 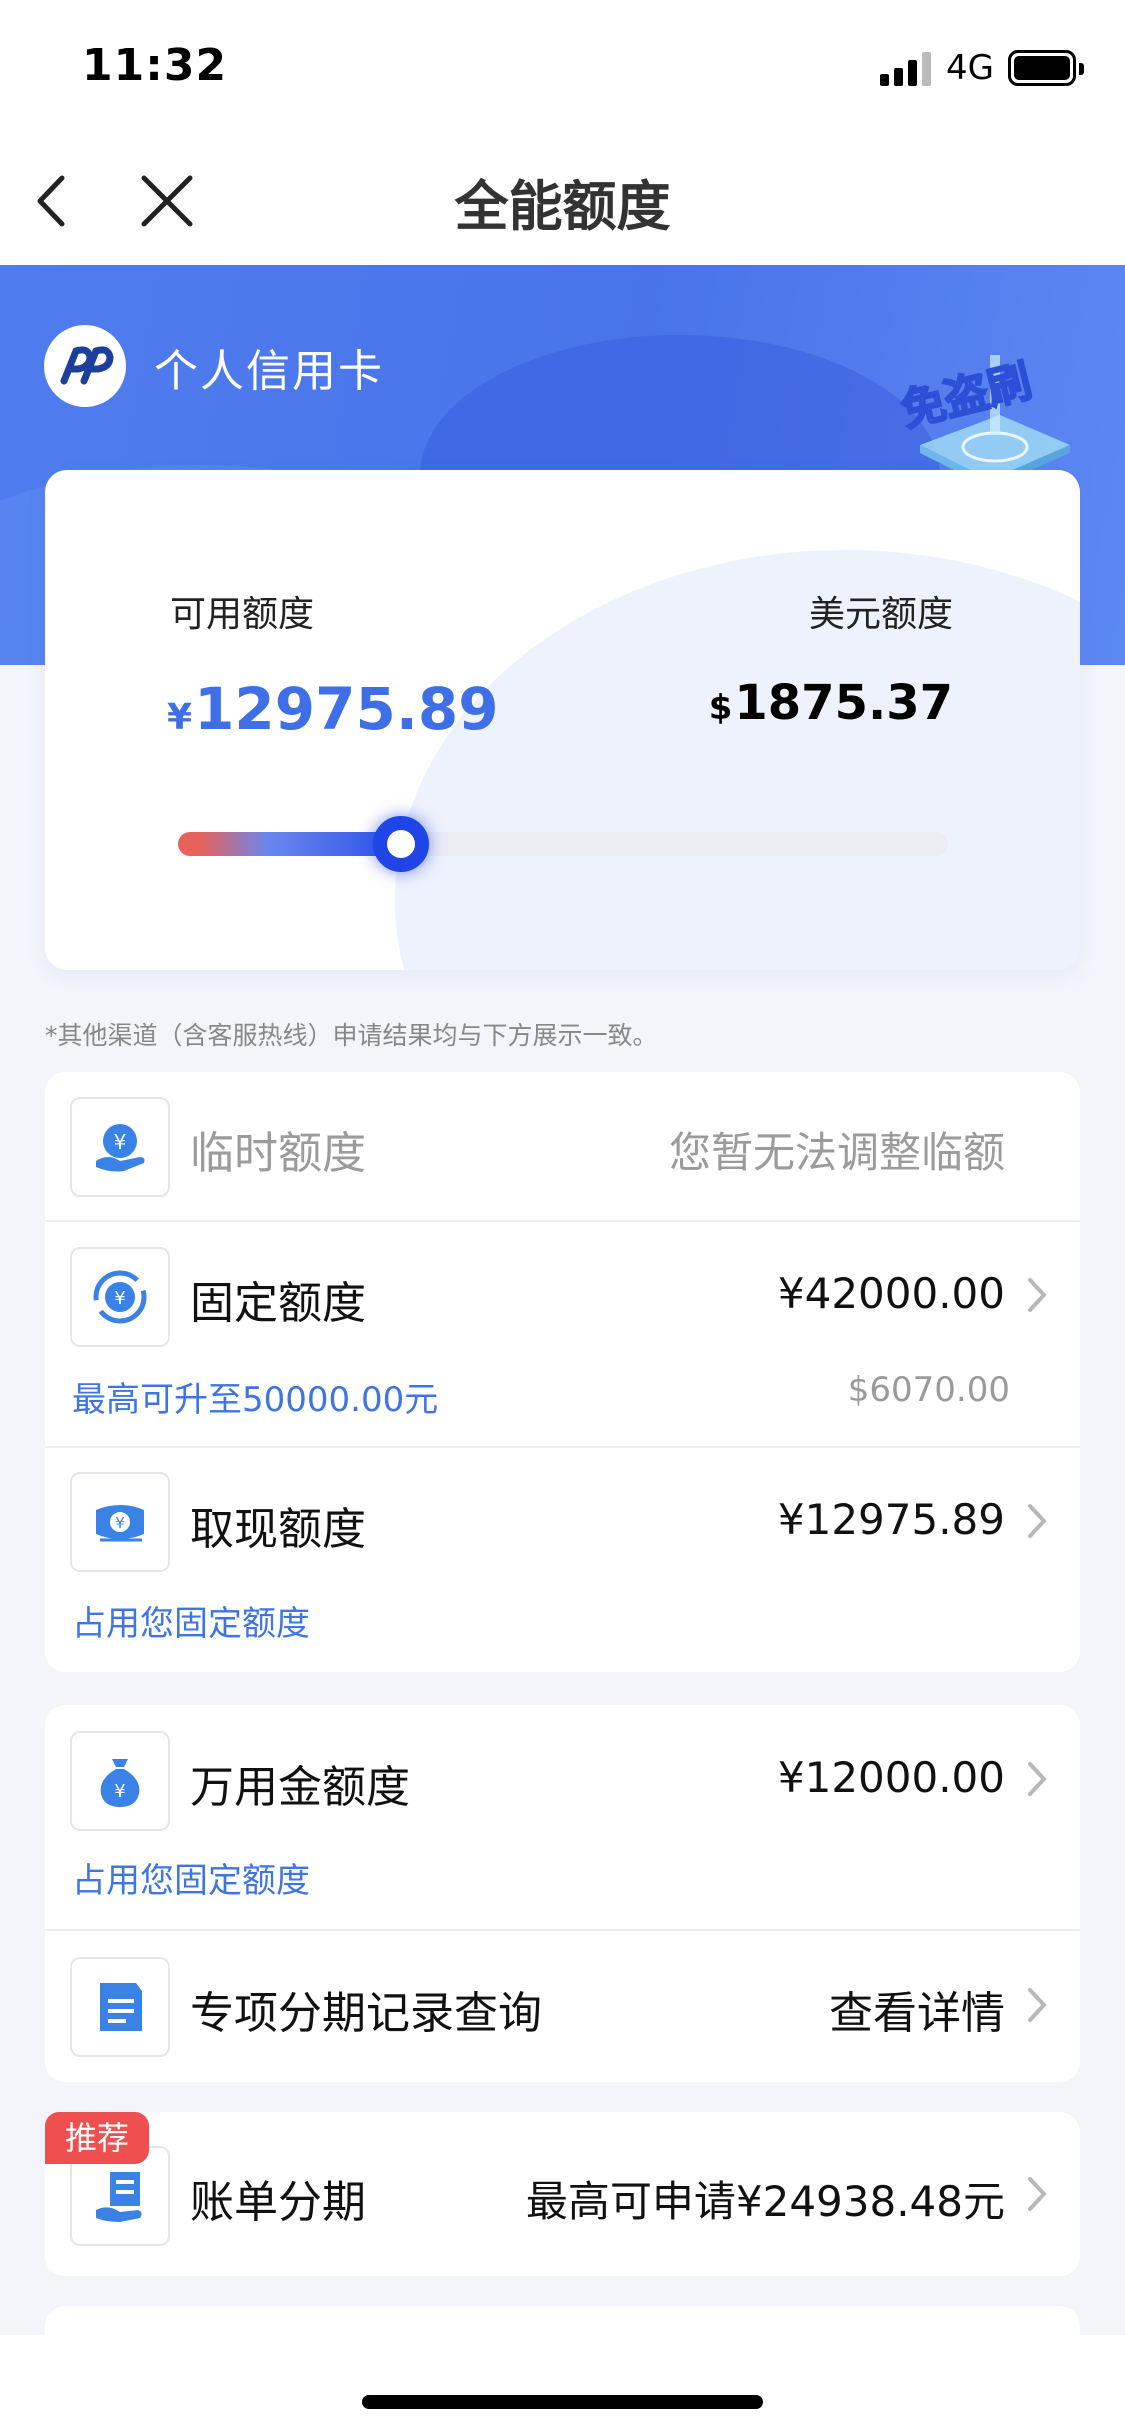 I want to click on temp-limit-row: ¥ 临时额度 您暂无法调整临额, so click(x=562, y=1147).